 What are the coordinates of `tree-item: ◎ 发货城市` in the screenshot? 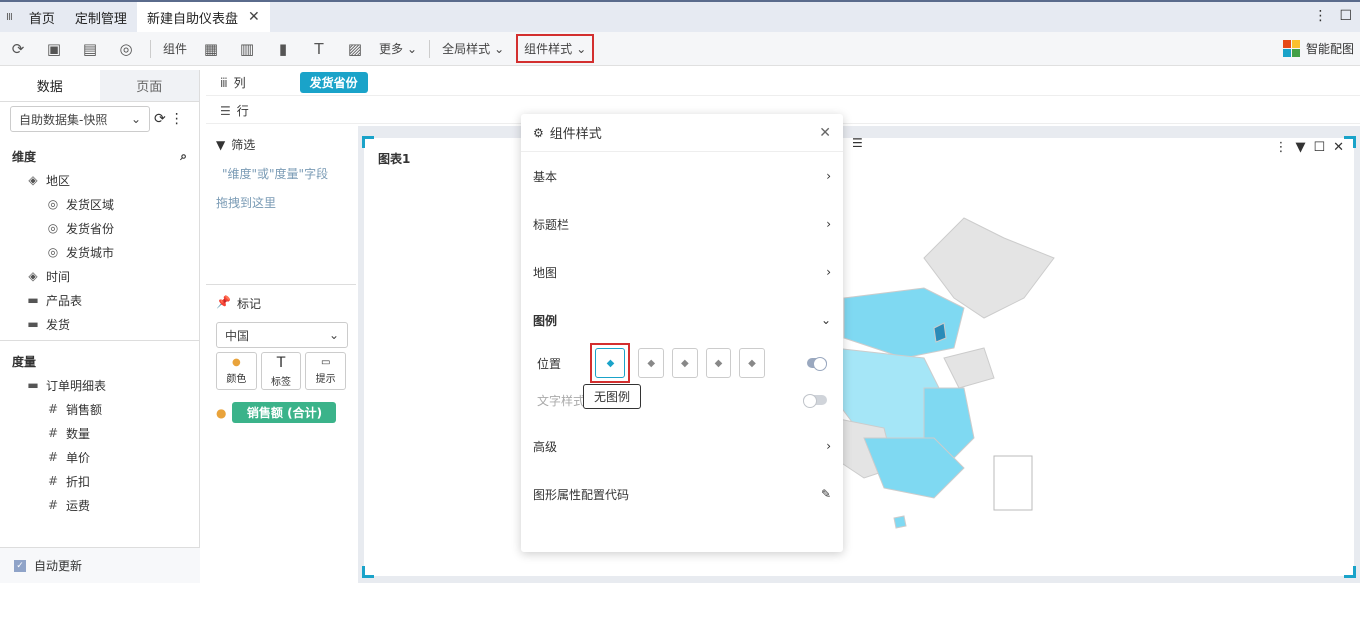 It's located at (99, 252).